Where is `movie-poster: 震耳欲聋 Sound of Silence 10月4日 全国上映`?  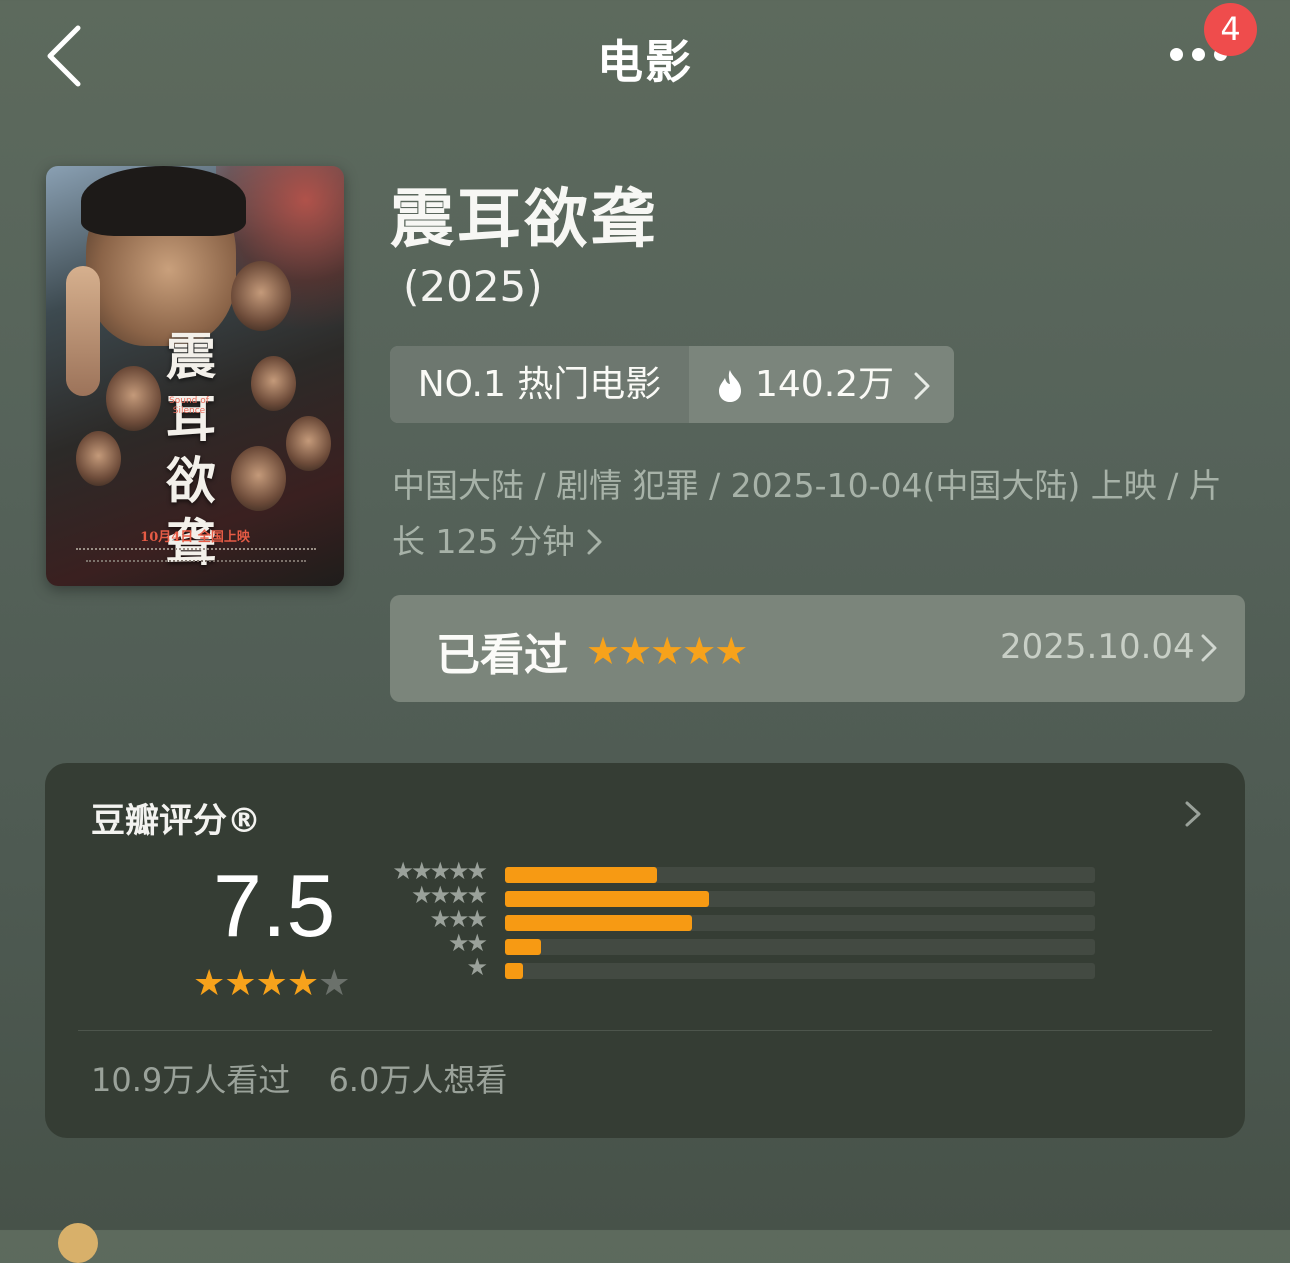 movie-poster: 震耳欲聋 Sound of Silence 10月4日 全国上映 is located at coordinates (195, 376).